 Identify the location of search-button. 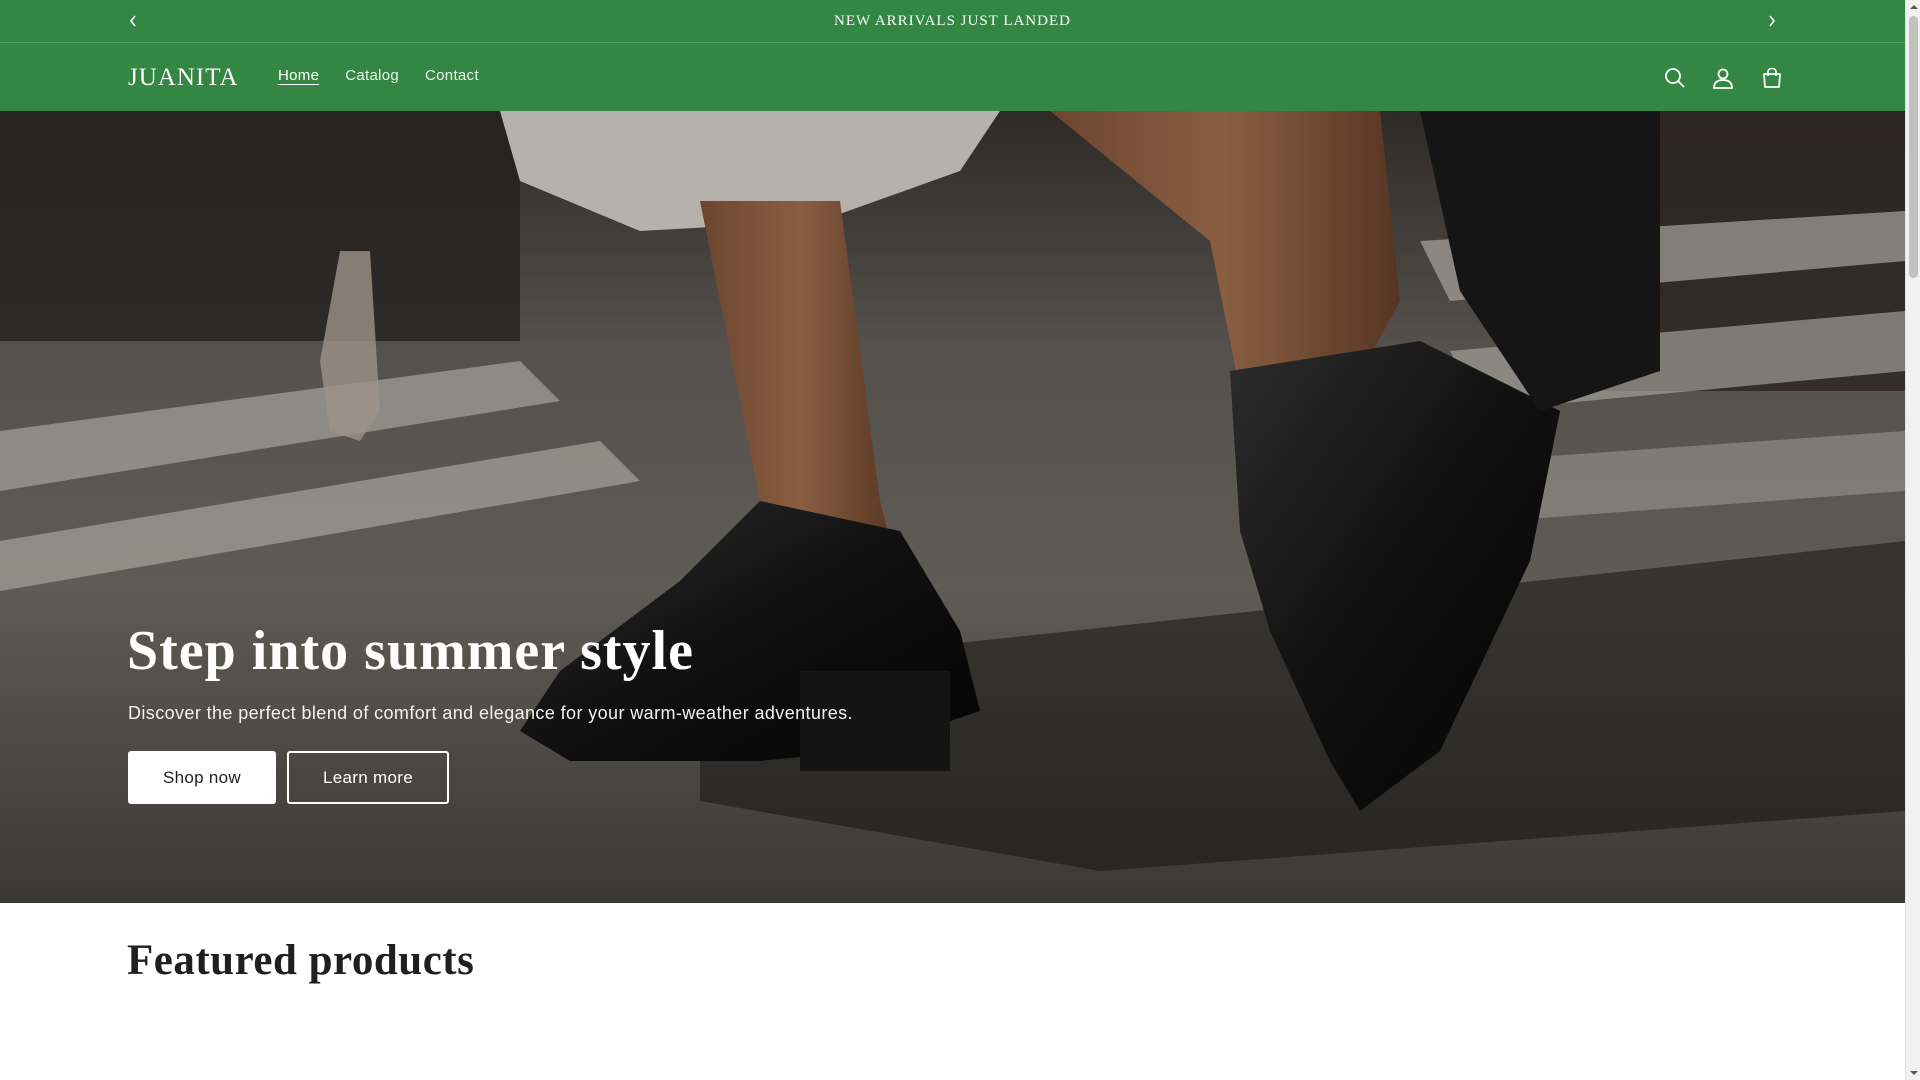
(1675, 78).